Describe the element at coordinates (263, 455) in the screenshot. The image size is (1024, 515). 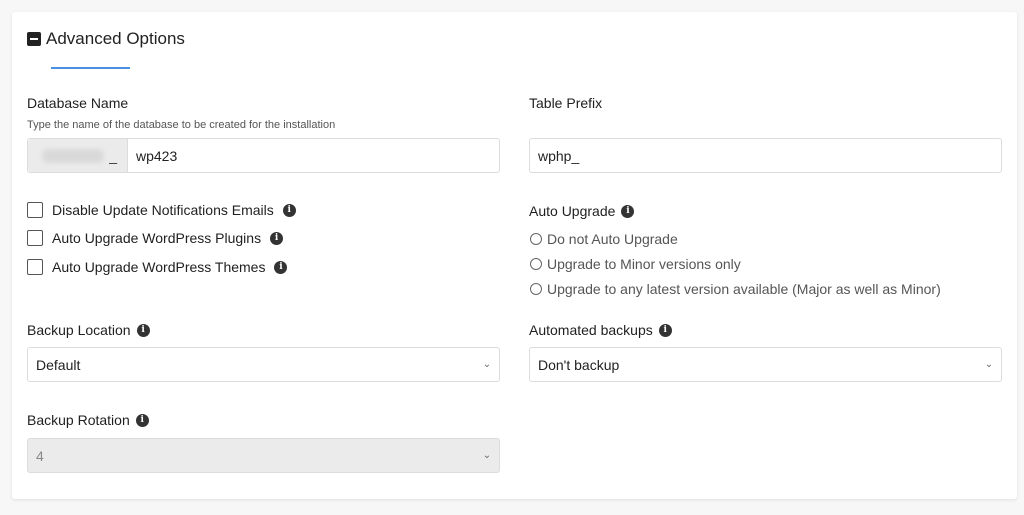
I see `backup-rotation-select: 4 ⌄` at that location.